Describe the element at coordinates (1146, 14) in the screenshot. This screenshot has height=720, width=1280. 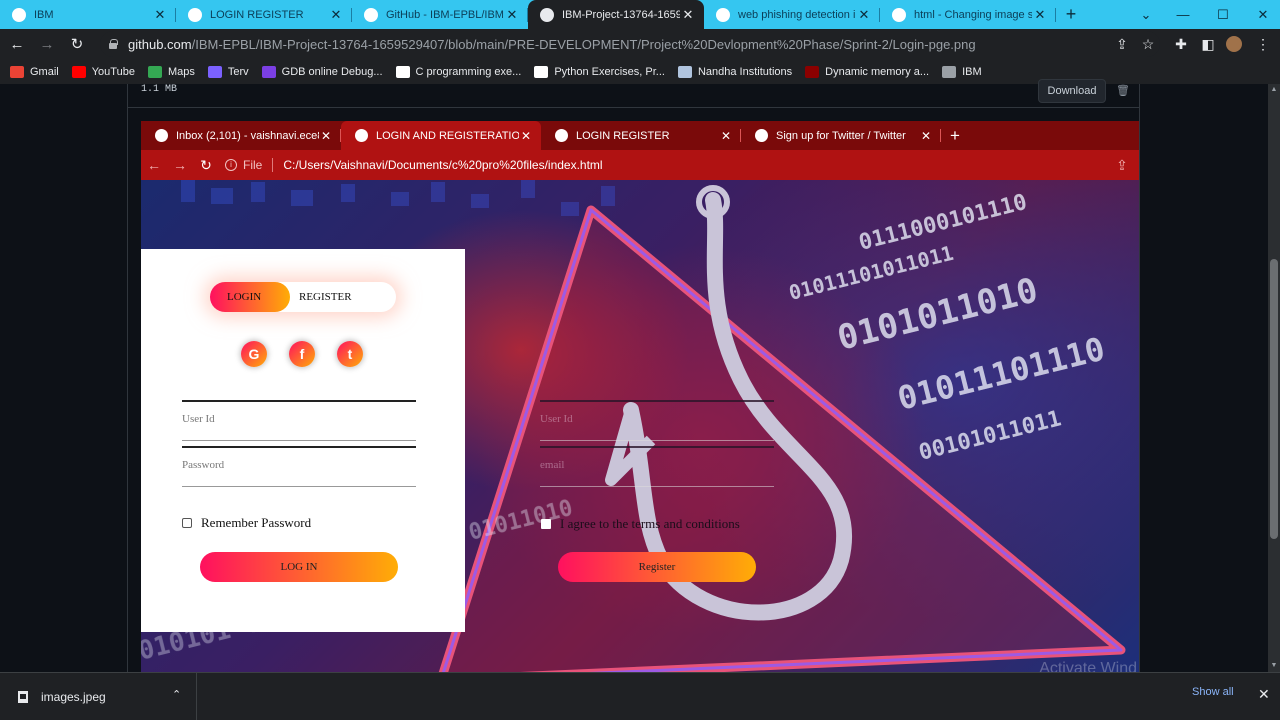
I see `tab-search-icon: ⌄` at that location.